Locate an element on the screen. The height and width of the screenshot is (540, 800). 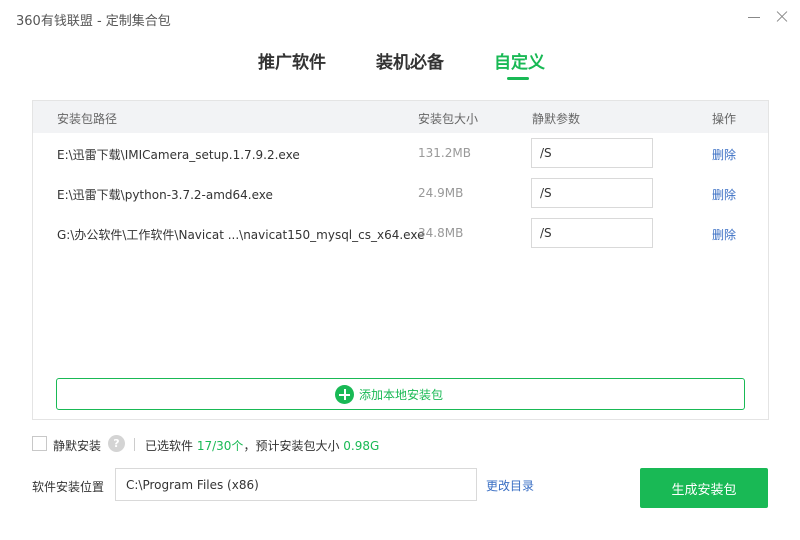
tab-bar: 推广软件 装机必备 自定义 is located at coordinates (400, 66).